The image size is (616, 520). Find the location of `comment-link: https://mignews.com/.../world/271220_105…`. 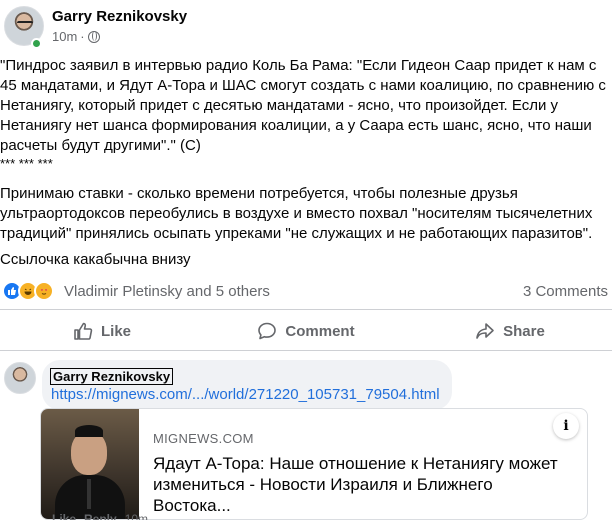

comment-link: https://mignews.com/.../world/271220_105… is located at coordinates (245, 394).